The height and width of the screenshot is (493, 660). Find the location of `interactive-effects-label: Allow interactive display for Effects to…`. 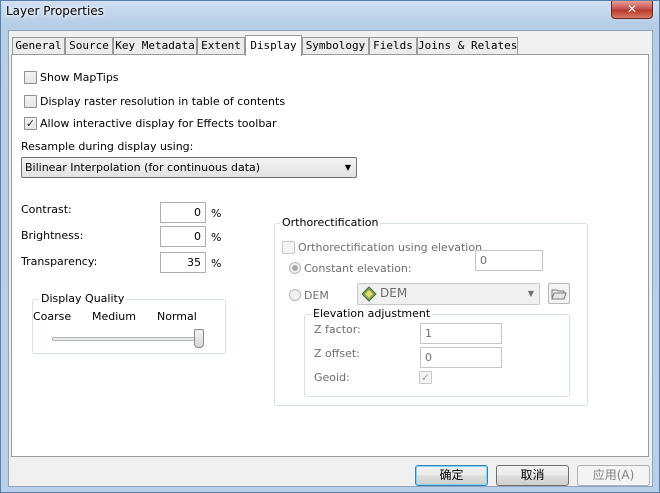

interactive-effects-label: Allow interactive display for Effects to… is located at coordinates (158, 123).